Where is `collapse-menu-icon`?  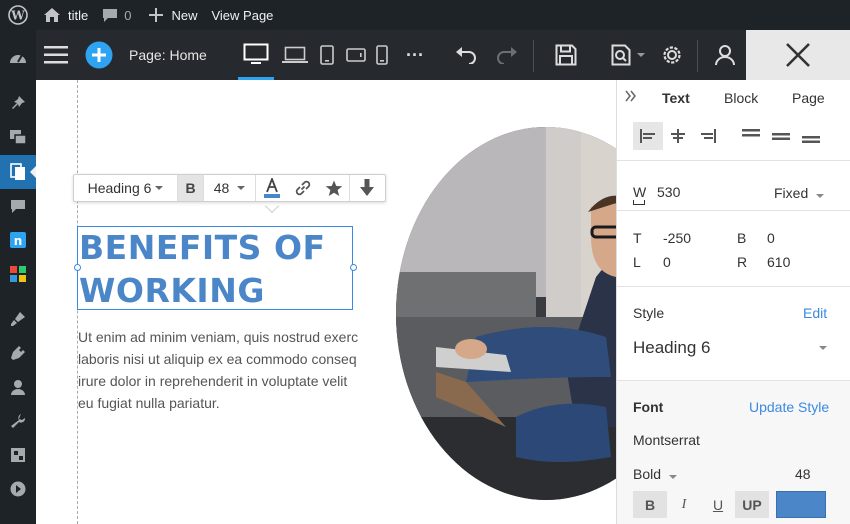 collapse-menu-icon is located at coordinates (18, 489).